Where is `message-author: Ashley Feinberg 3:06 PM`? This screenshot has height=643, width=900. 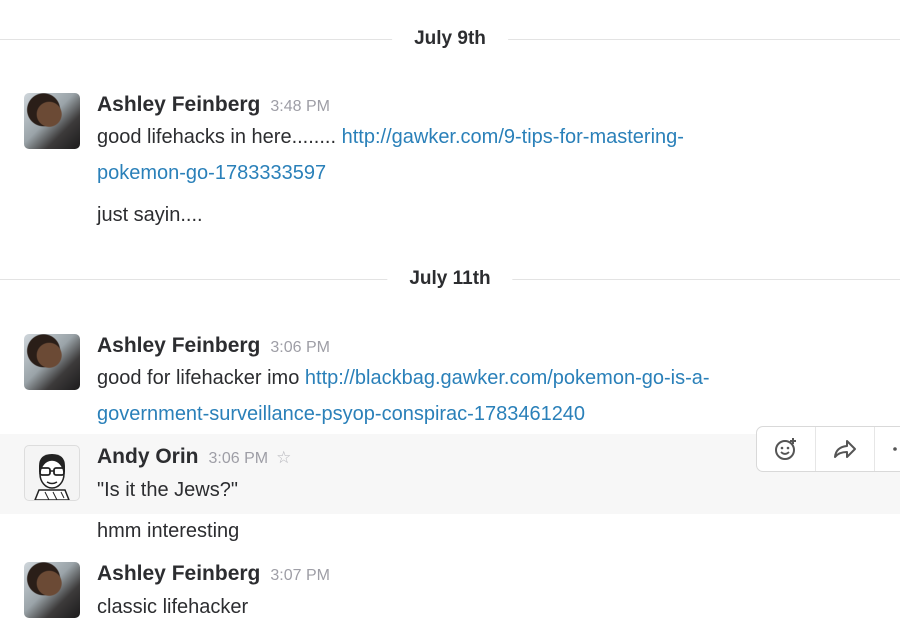 message-author: Ashley Feinberg 3:06 PM is located at coordinates (213, 346).